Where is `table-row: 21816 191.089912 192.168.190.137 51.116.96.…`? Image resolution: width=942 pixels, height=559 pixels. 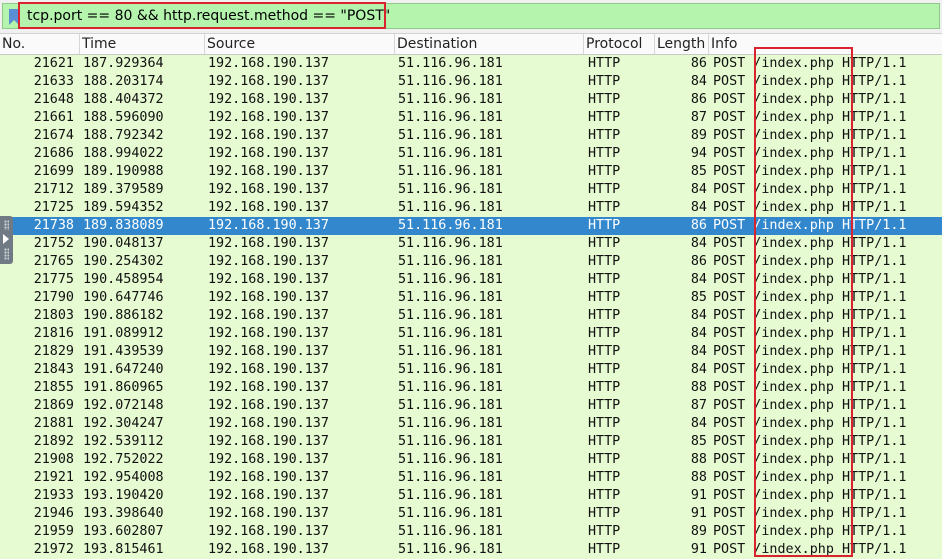
table-row: 21816 191.089912 192.168.190.137 51.116.96.… is located at coordinates (471, 334).